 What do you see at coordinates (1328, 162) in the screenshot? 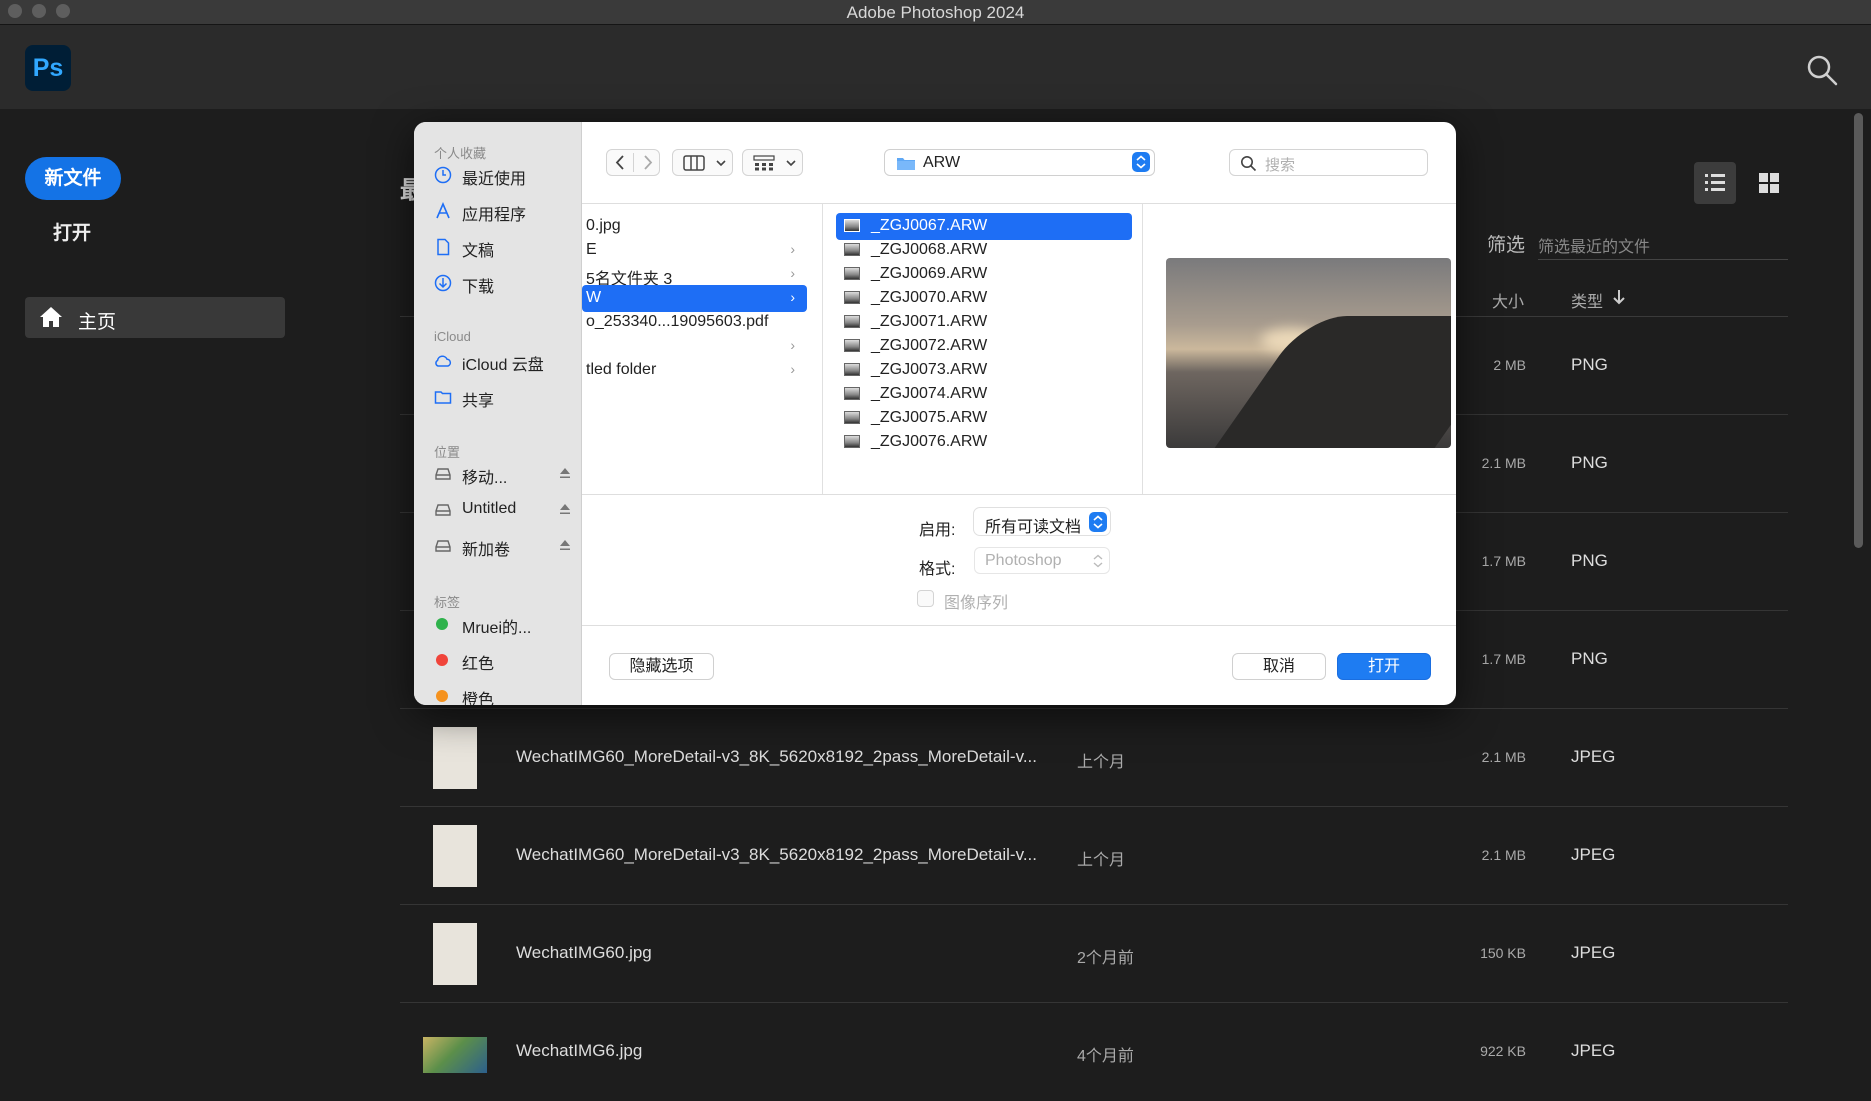
I see `dialog-search-input: 搜索` at bounding box center [1328, 162].